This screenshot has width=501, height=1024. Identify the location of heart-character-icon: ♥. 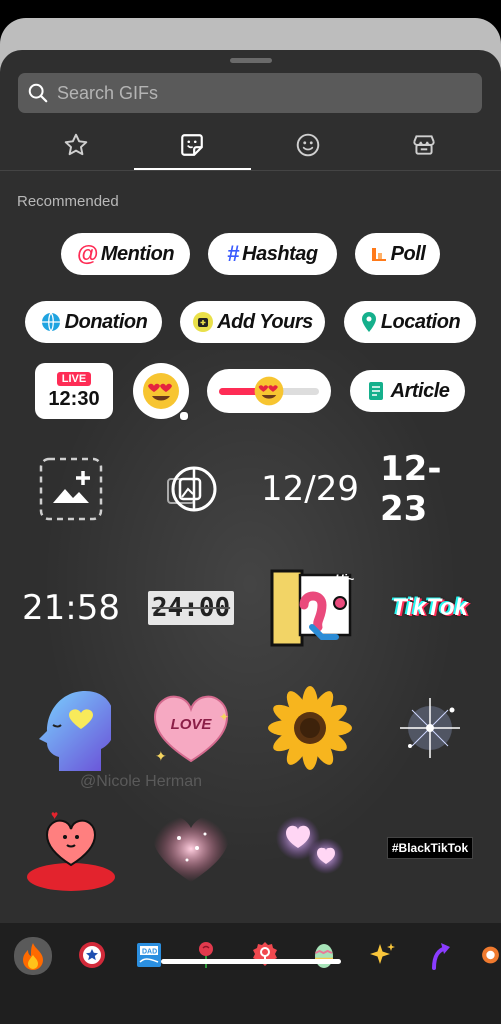
(71, 849).